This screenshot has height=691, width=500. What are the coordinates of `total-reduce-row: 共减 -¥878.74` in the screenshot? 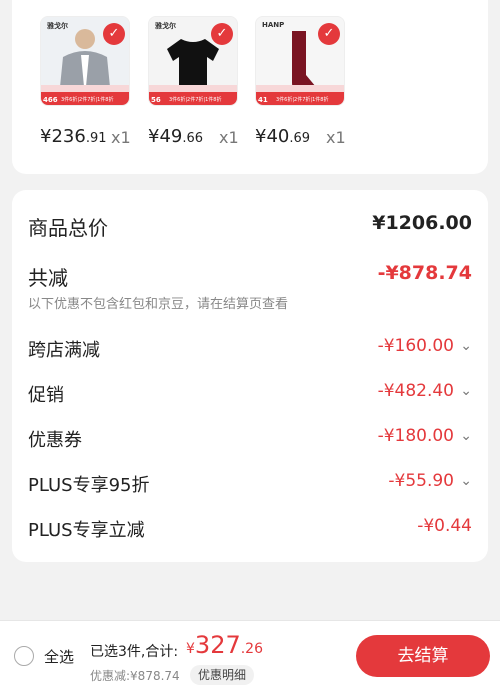 It's located at (250, 277).